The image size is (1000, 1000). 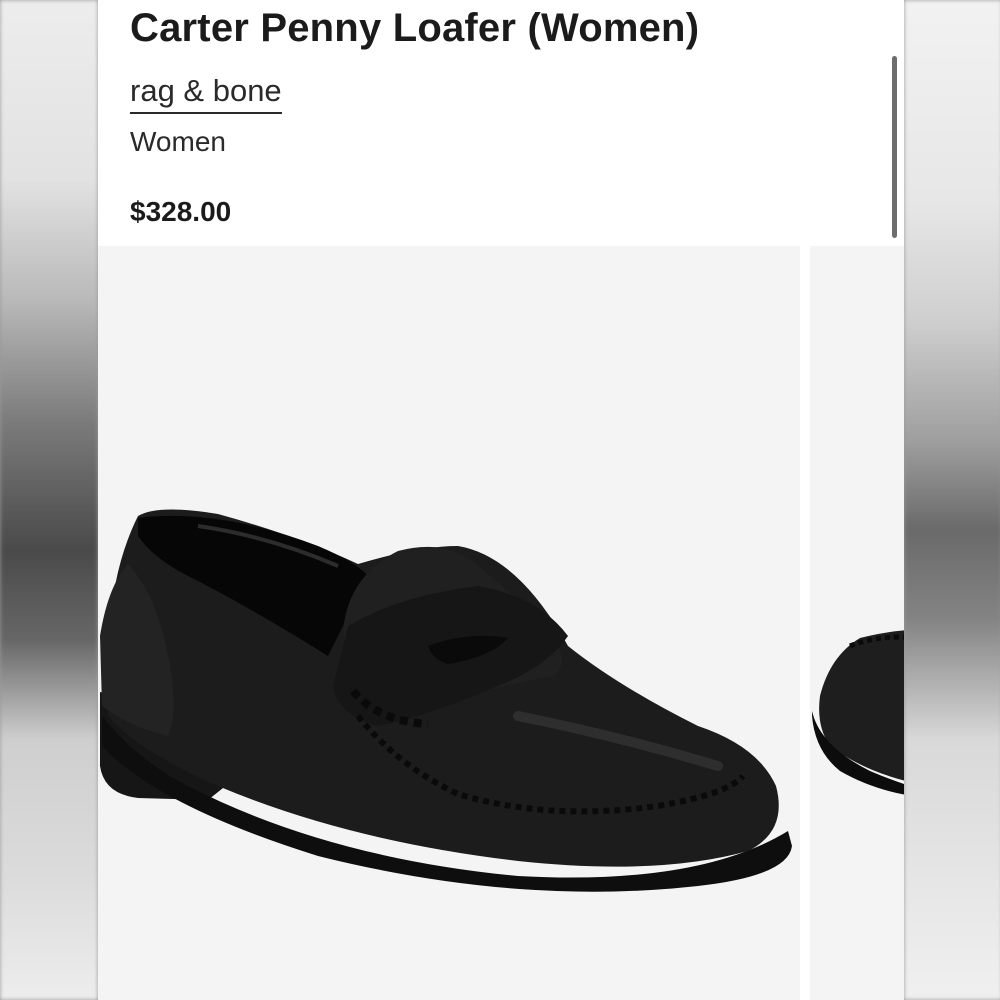 I want to click on scrollbar, so click(x=894, y=147).